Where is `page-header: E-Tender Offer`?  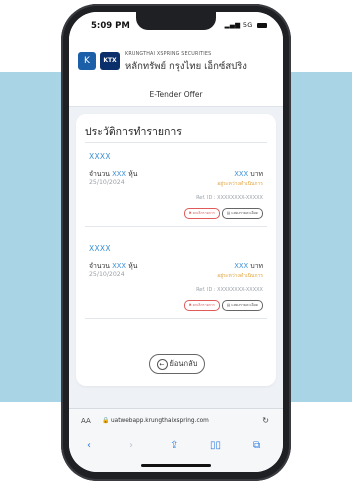
page-header: E-Tender Offer is located at coordinates (176, 95).